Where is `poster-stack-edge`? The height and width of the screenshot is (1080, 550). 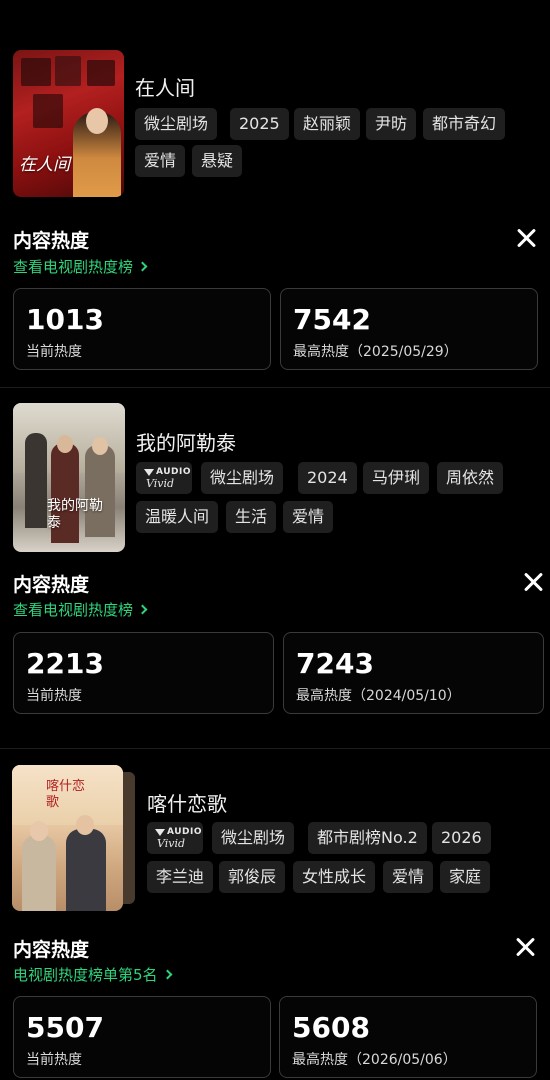
poster-stack-edge is located at coordinates (129, 838).